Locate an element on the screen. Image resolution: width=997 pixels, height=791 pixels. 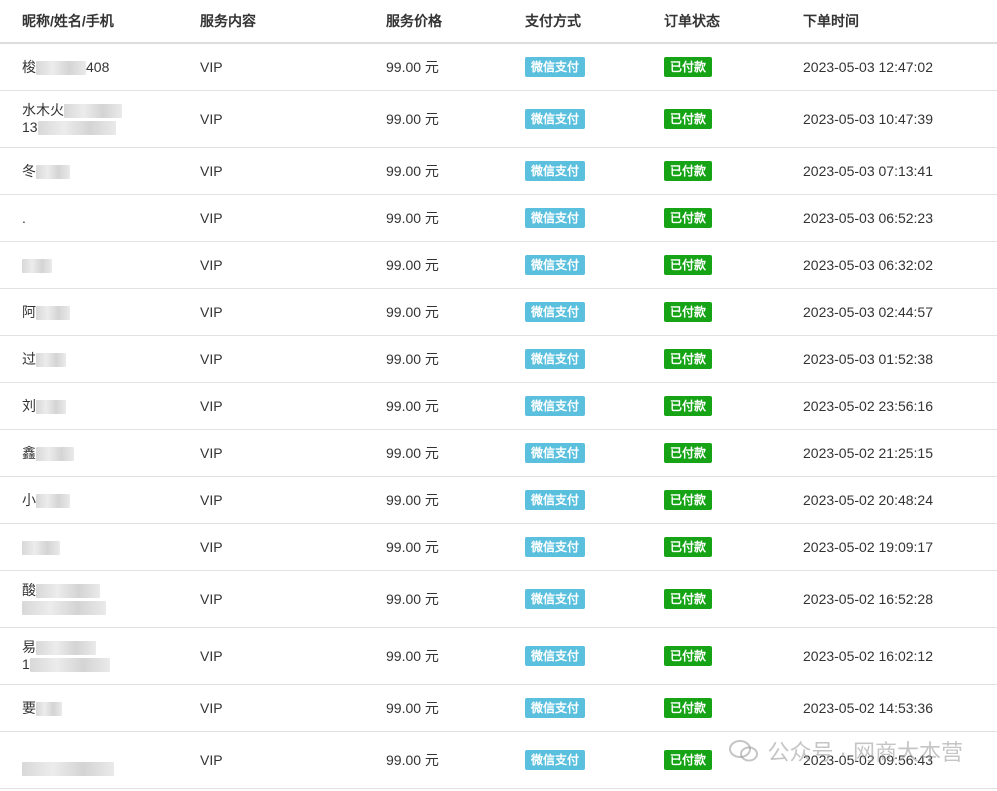
table-row: 阿 VIP 99.00 元 微信支付 已付款 2023-05-03 02:44:57 is located at coordinates (498, 312).